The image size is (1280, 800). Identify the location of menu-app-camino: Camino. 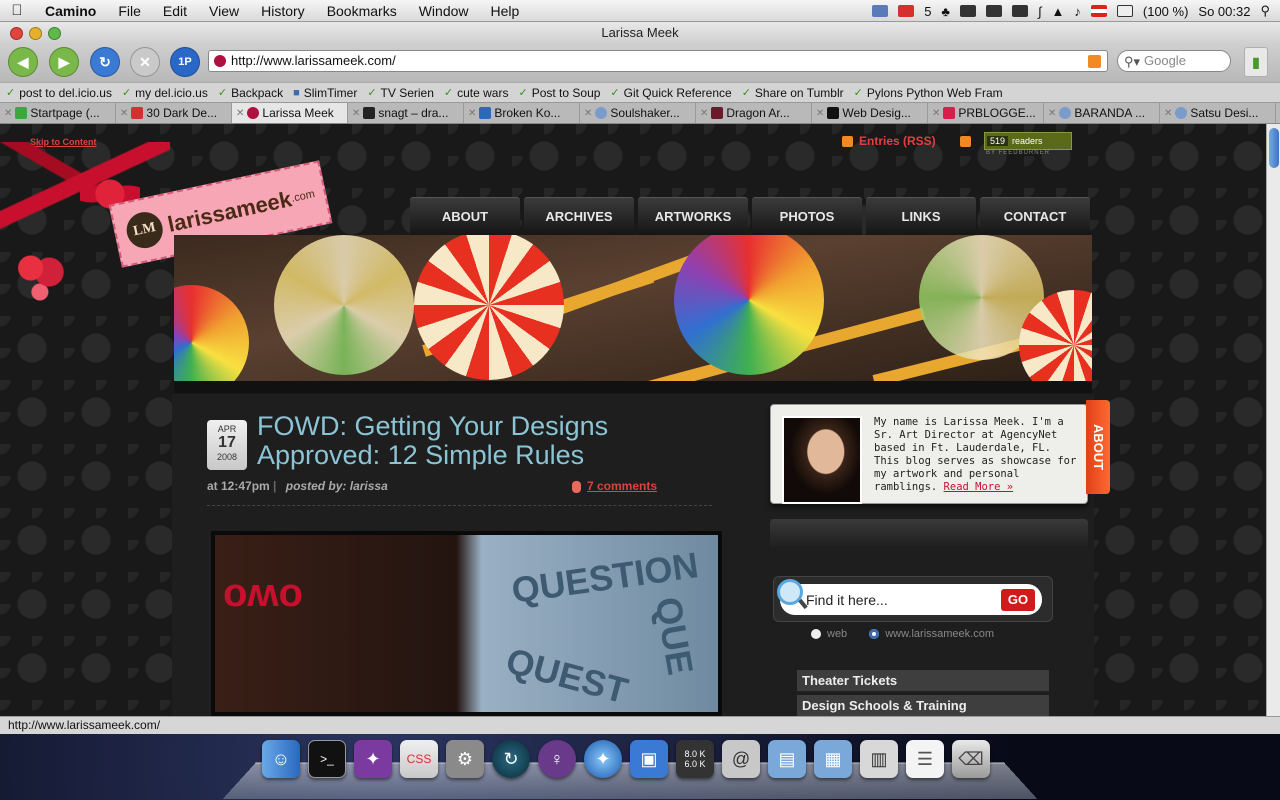
(70, 11).